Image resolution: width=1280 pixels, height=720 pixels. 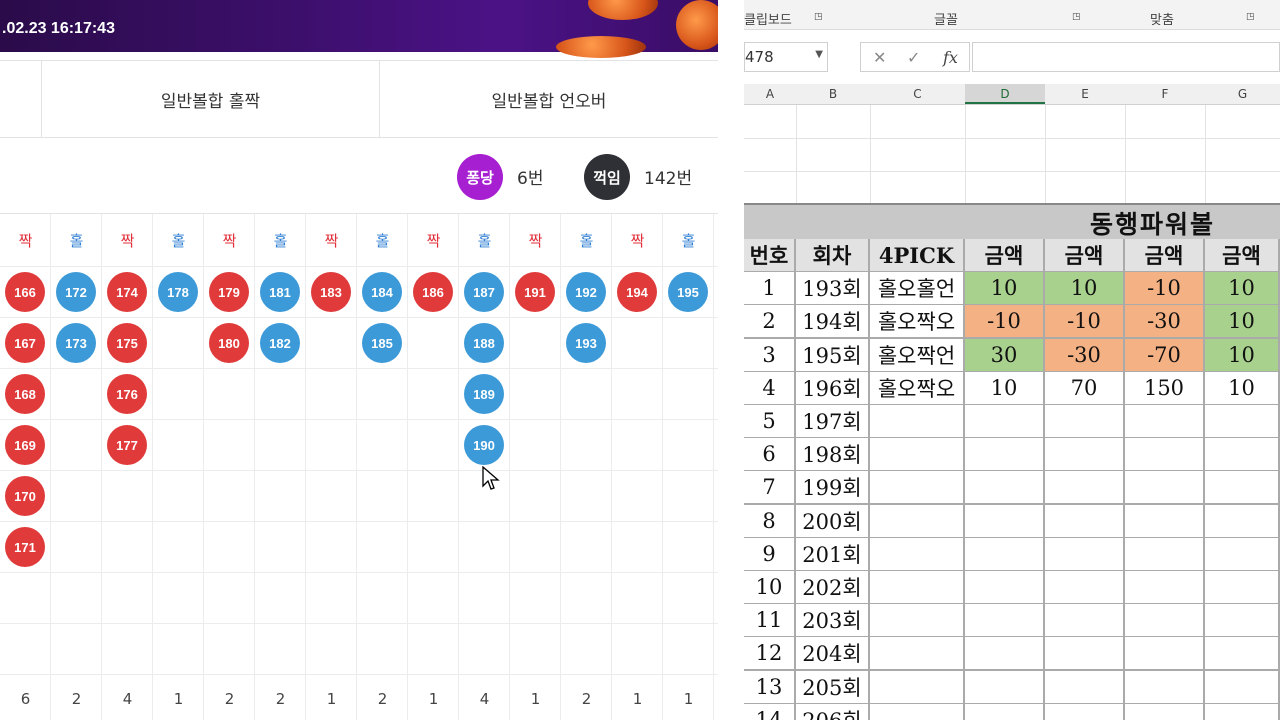 What do you see at coordinates (770, 555) in the screenshot?
I see `row-number-cell: 9` at bounding box center [770, 555].